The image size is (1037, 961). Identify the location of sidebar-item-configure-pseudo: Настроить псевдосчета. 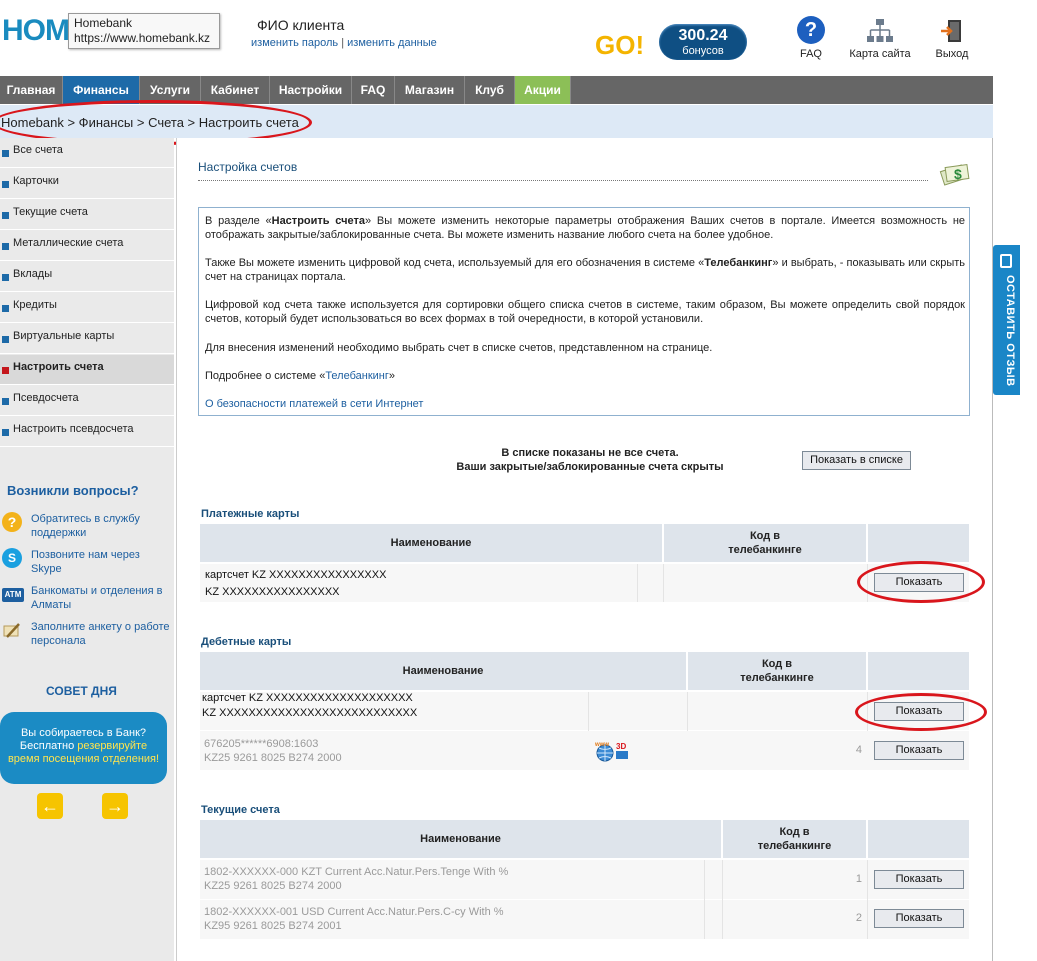
(87, 432).